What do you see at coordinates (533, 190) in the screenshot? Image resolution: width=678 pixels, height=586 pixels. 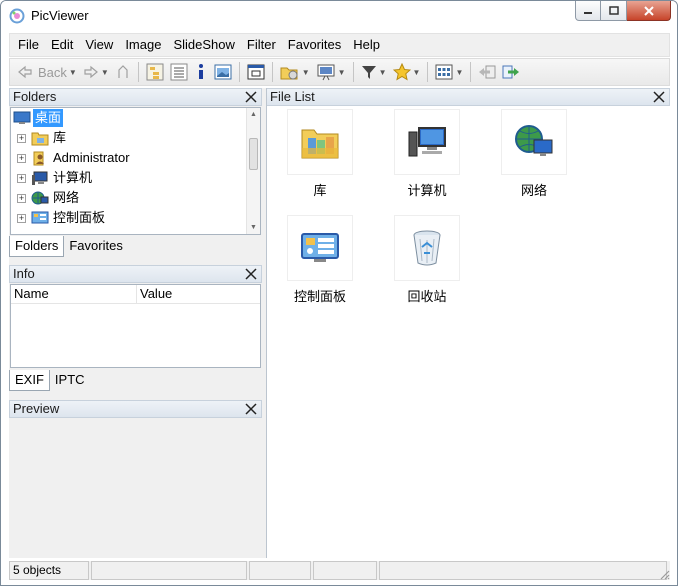 I see `file-item-label: 网络` at bounding box center [533, 190].